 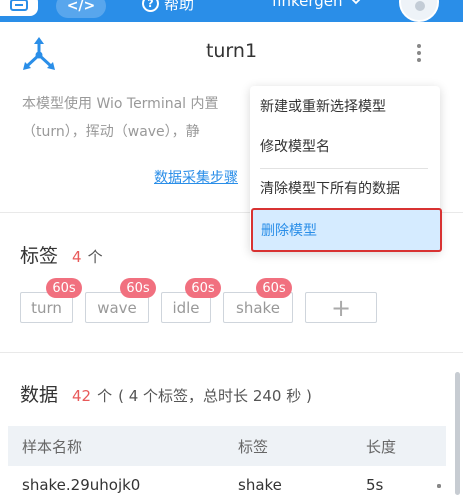 I want to click on app-logo, so click(x=19, y=8).